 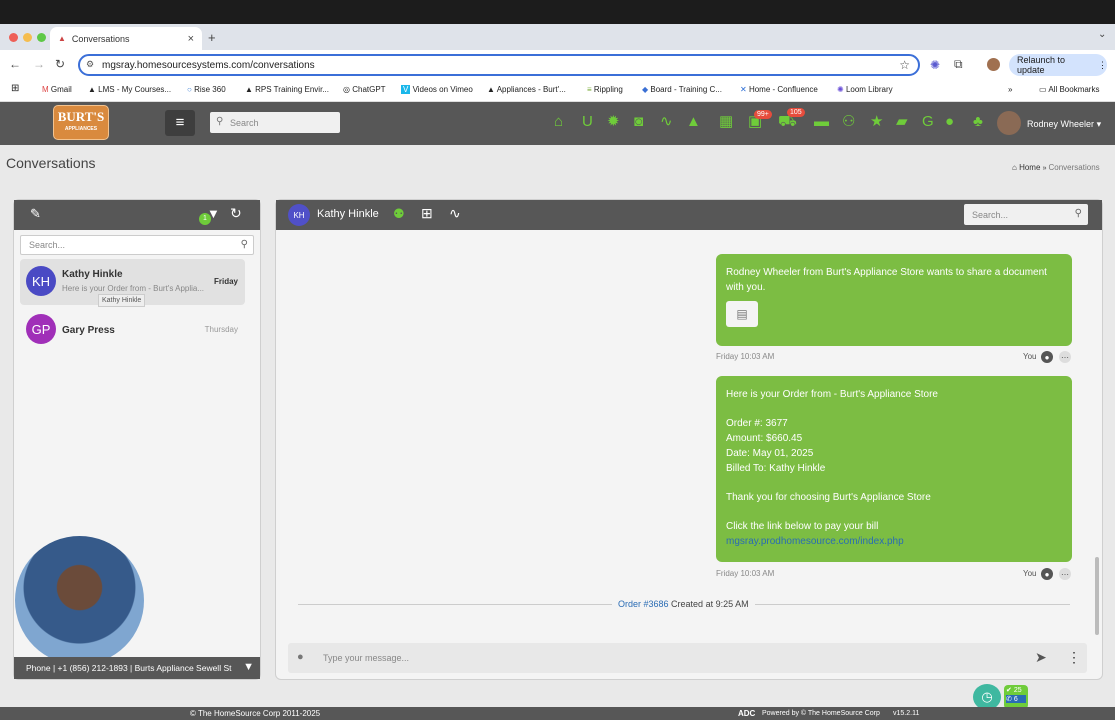 What do you see at coordinates (1064, 124) in the screenshot?
I see `user-menu: Rodney Wheeler ▾` at bounding box center [1064, 124].